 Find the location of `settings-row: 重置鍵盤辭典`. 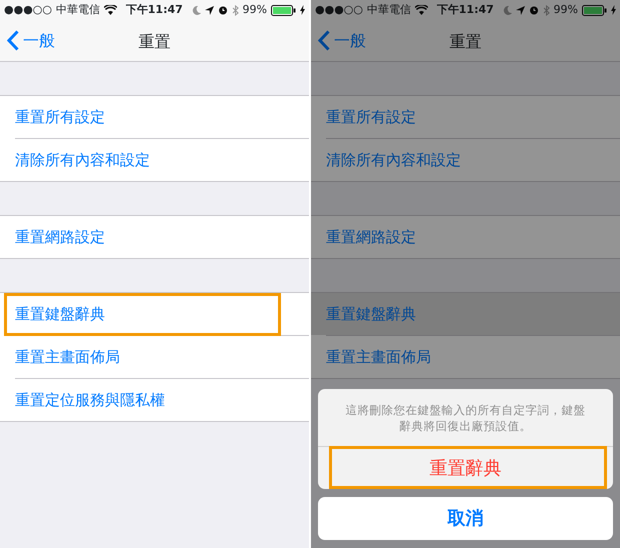

settings-row: 重置鍵盤辭典 is located at coordinates (465, 314).